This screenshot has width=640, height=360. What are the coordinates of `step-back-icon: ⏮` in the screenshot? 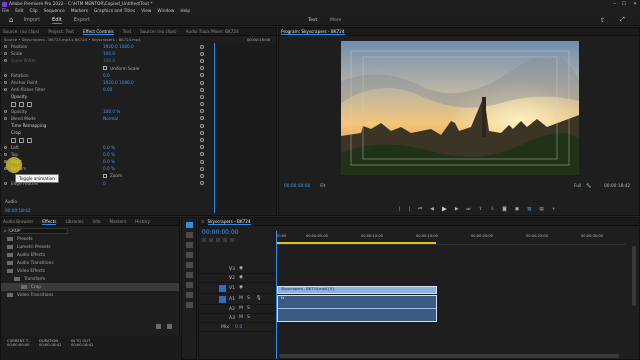 It's located at (420, 209).